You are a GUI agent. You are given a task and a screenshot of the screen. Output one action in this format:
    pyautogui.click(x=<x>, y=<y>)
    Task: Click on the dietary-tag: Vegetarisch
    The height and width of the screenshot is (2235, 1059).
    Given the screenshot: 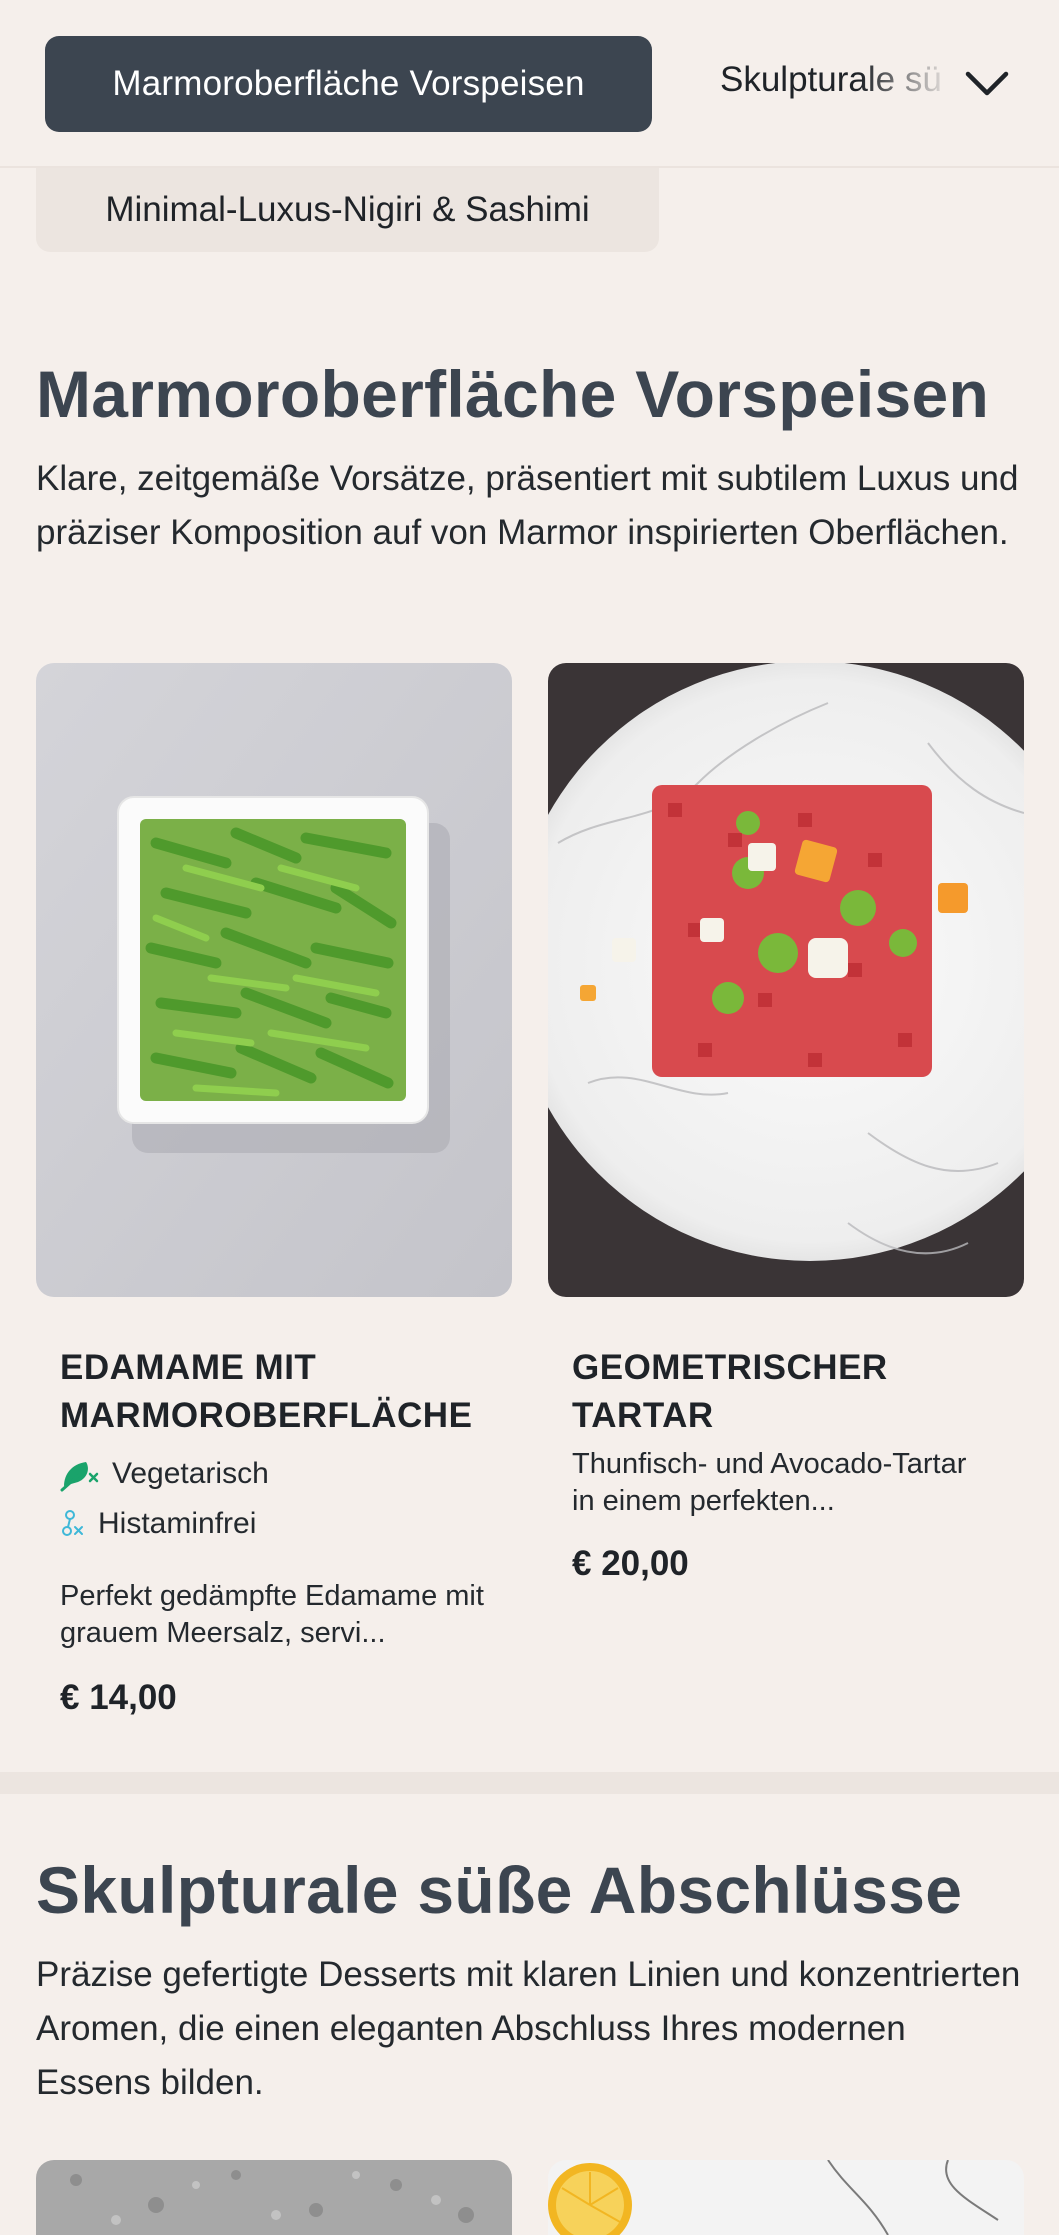 What is the action you would take?
    pyautogui.click(x=164, y=1474)
    